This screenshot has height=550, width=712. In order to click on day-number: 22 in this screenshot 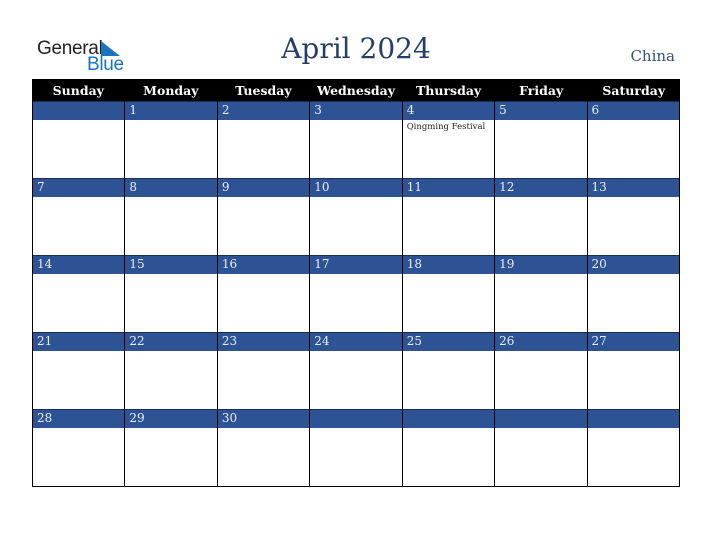, I will do `click(171, 341)`.